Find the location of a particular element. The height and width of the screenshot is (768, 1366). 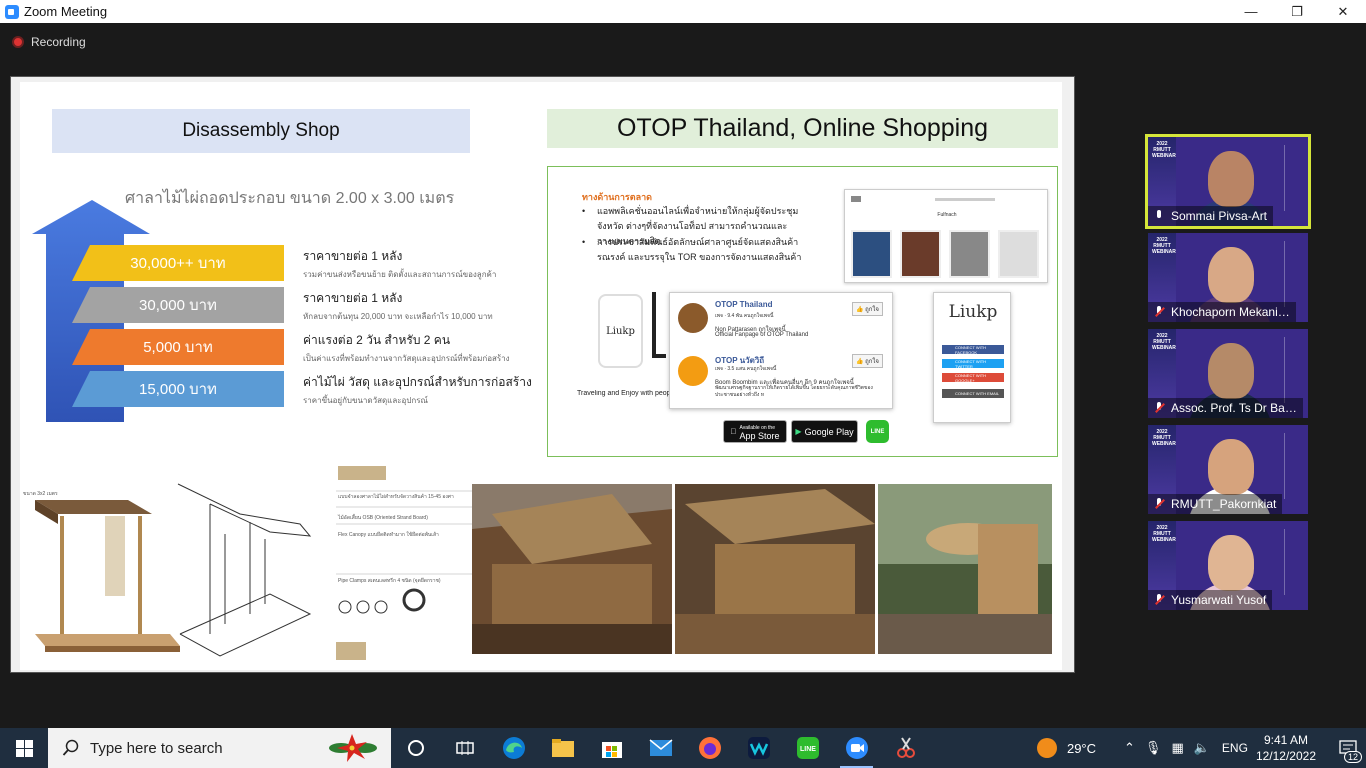

task-view-icon is located at coordinates (464, 748).